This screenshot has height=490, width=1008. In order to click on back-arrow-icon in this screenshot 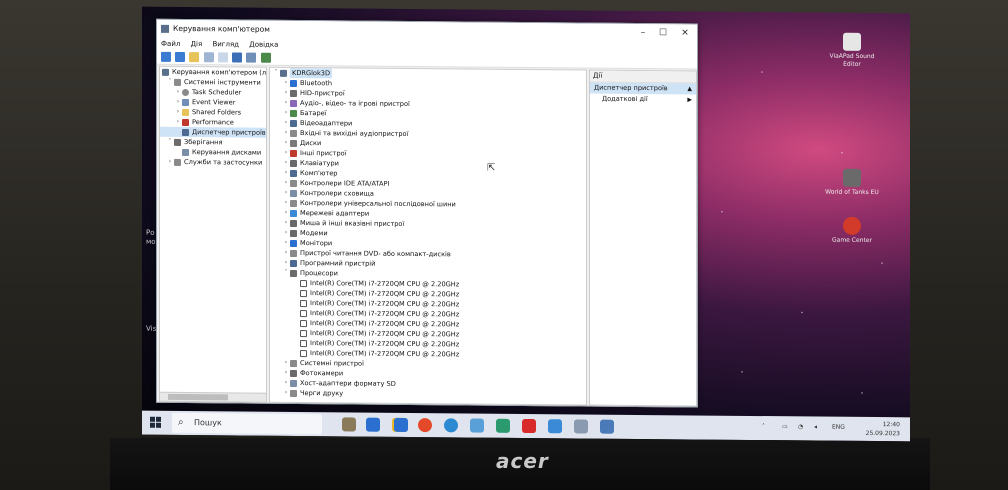, I will do `click(166, 56)`.